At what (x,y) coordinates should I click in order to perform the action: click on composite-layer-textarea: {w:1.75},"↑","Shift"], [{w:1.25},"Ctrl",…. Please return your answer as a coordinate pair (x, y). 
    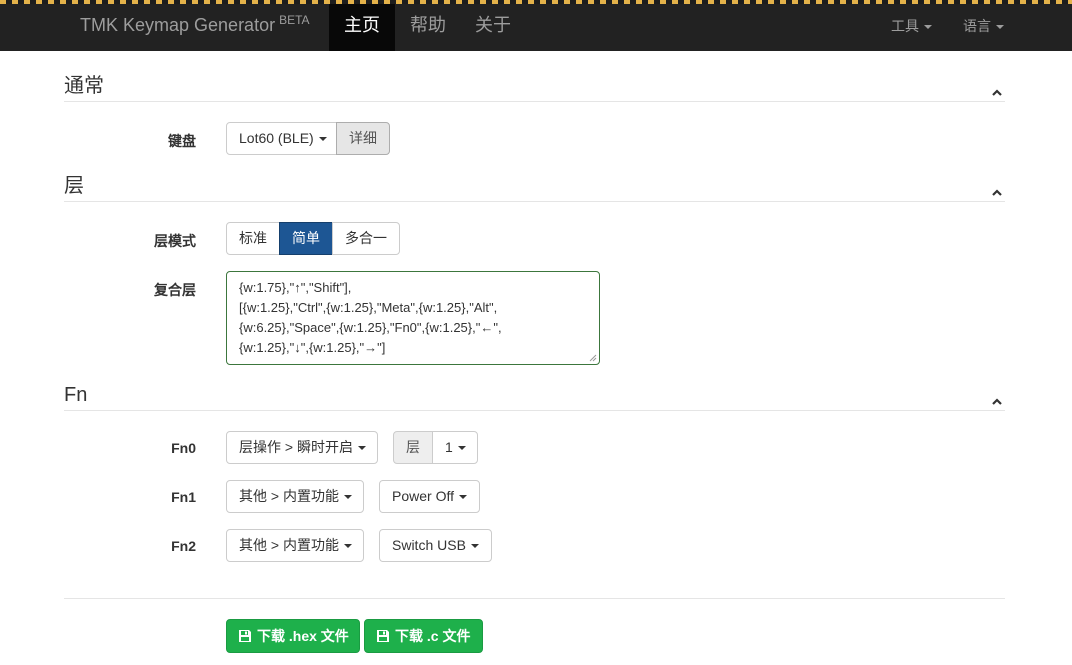
    Looking at the image, I should click on (413, 318).